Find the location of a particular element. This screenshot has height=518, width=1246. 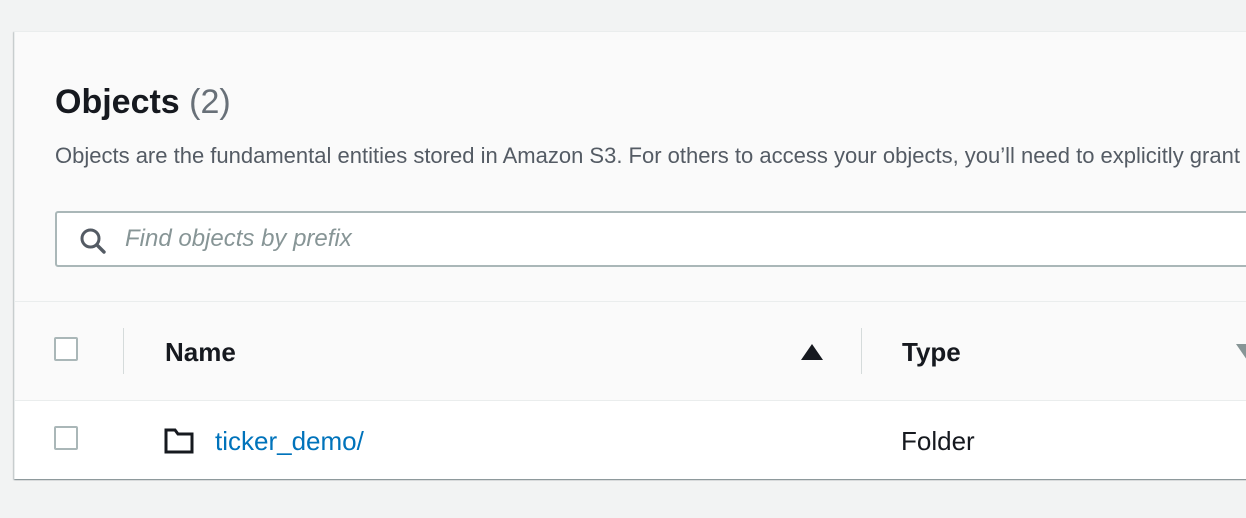

objects-count: (2) is located at coordinates (210, 102).